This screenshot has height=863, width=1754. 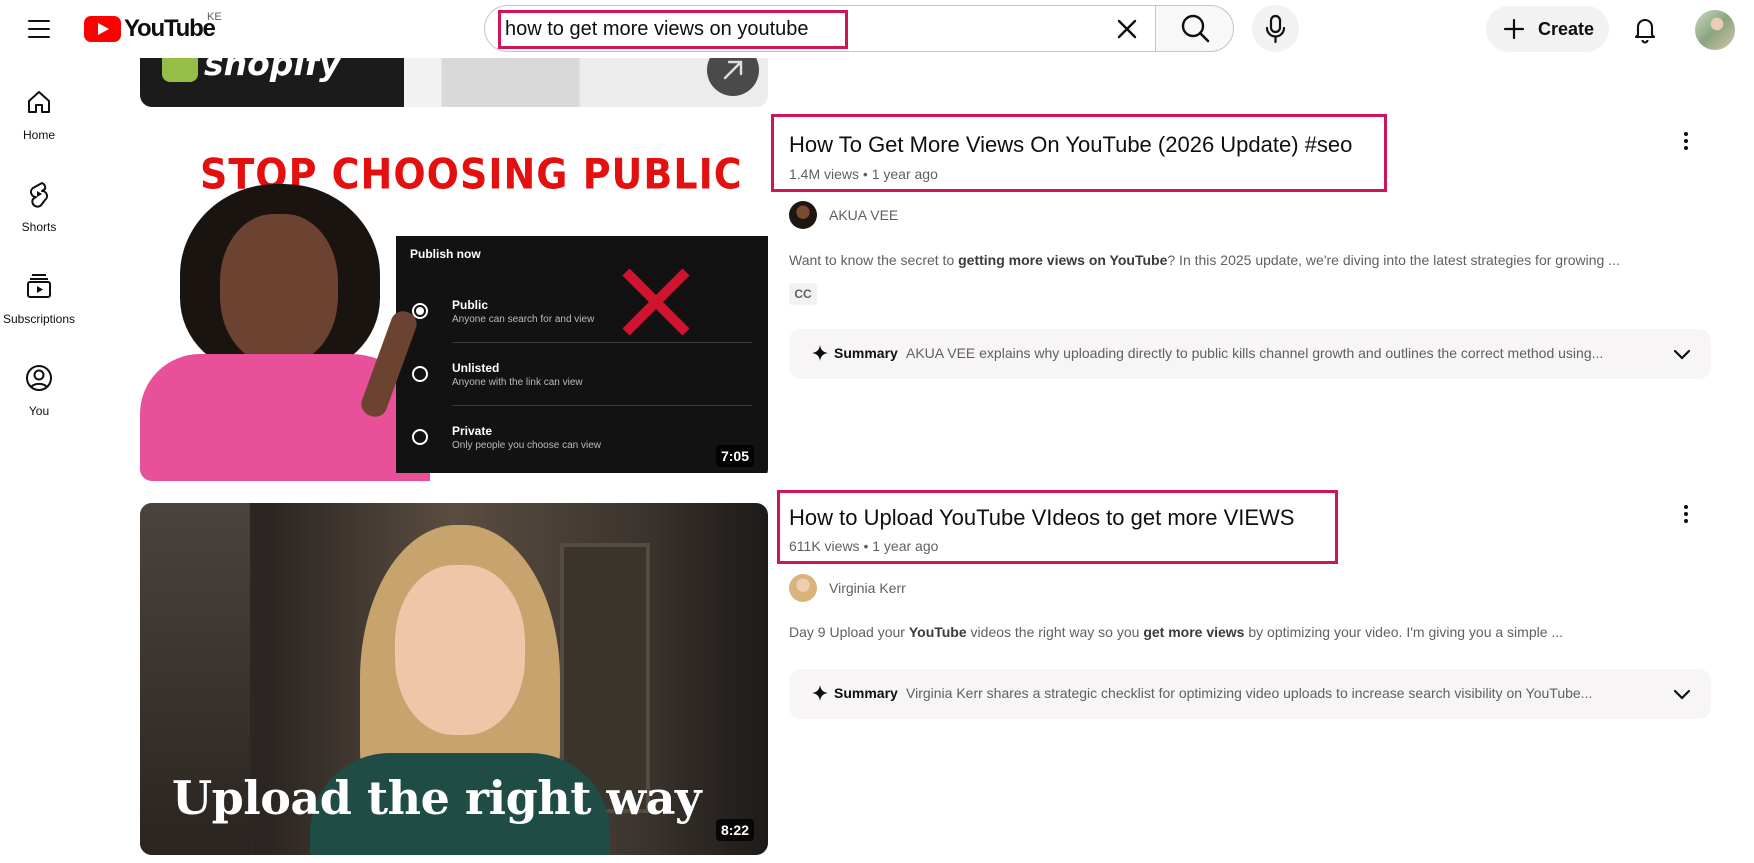 I want to click on masthead: YouTube KE Create, so click(x=877, y=29).